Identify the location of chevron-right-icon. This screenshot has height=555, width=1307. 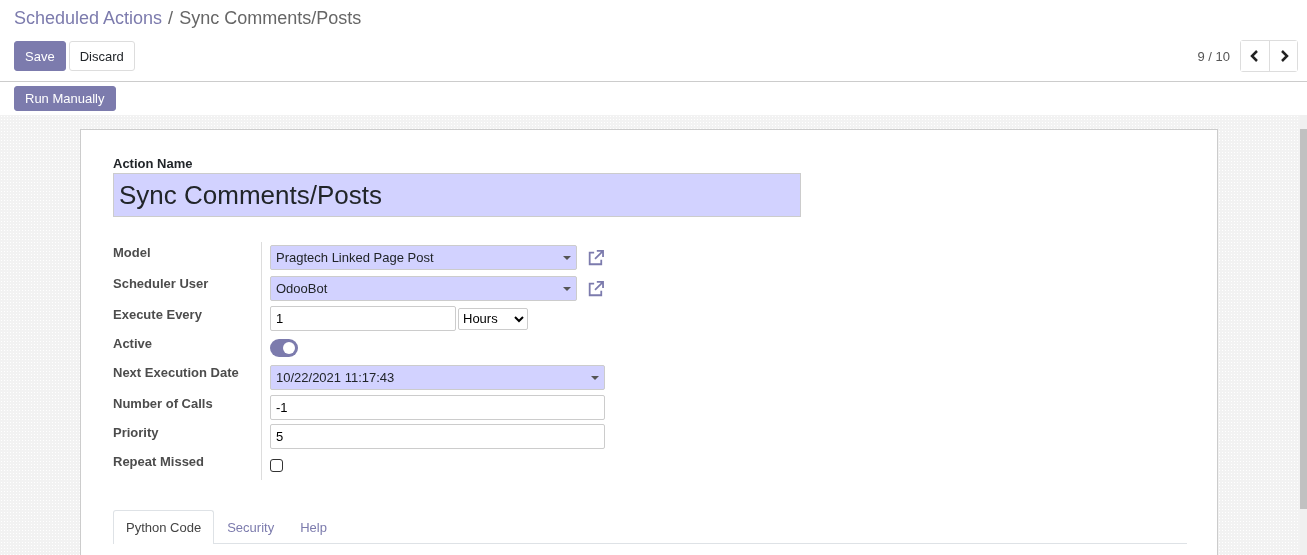
(1283, 56).